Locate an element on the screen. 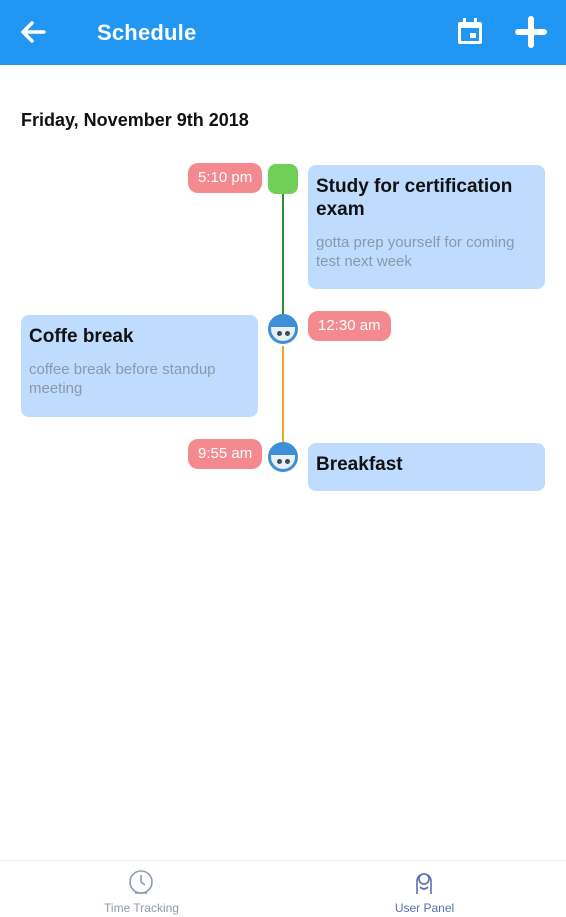  calendar-icon is located at coordinates (470, 31).